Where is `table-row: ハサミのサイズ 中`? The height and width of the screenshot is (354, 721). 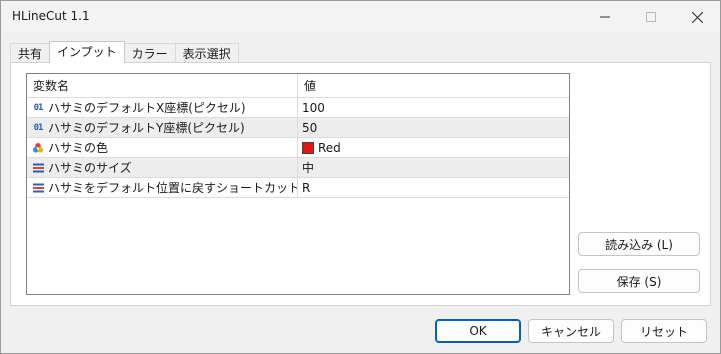
table-row: ハサミのサイズ 中 is located at coordinates (298, 168).